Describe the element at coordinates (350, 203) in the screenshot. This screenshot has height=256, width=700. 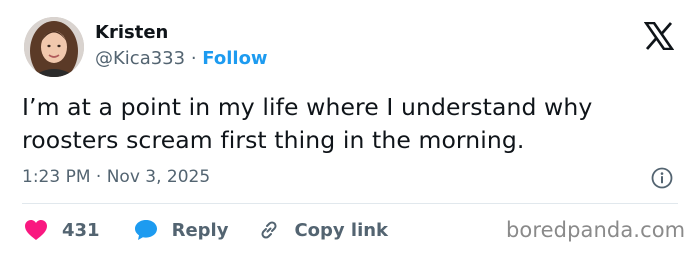
I see `divider` at that location.